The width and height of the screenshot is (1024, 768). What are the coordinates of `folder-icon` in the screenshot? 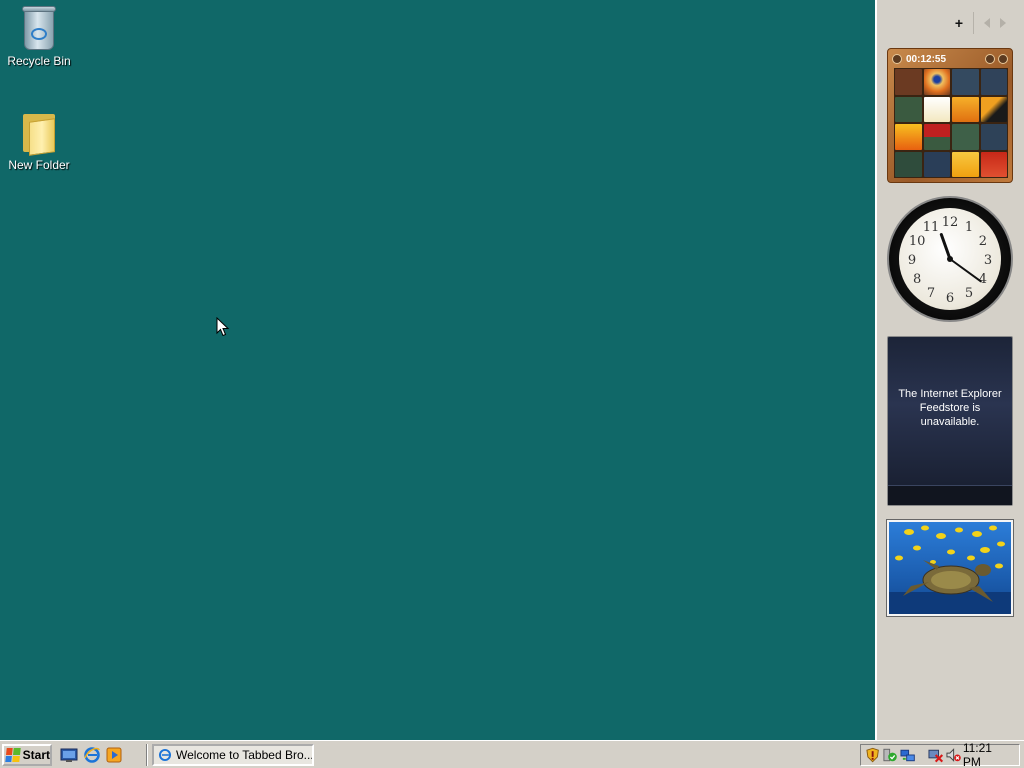 It's located at (39, 132).